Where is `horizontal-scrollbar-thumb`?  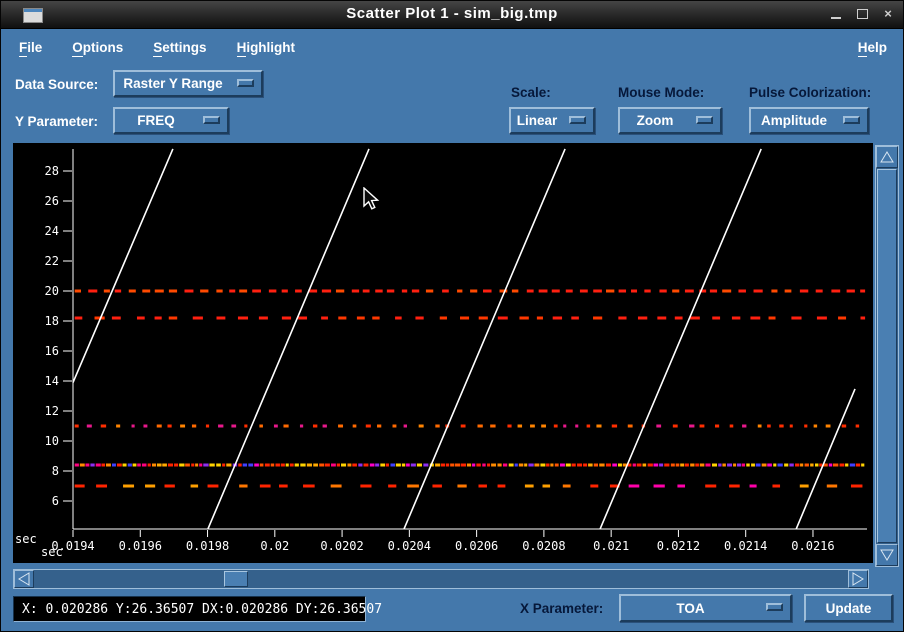
horizontal-scrollbar-thumb is located at coordinates (236, 579).